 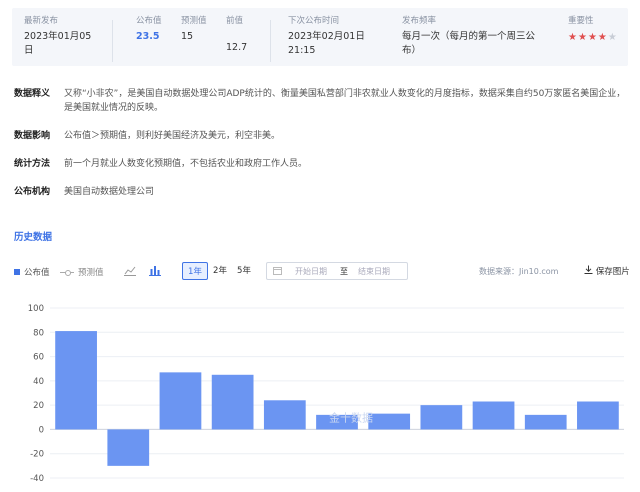 What do you see at coordinates (38, 333) in the screenshot?
I see `y-tick-label: 80` at bounding box center [38, 333].